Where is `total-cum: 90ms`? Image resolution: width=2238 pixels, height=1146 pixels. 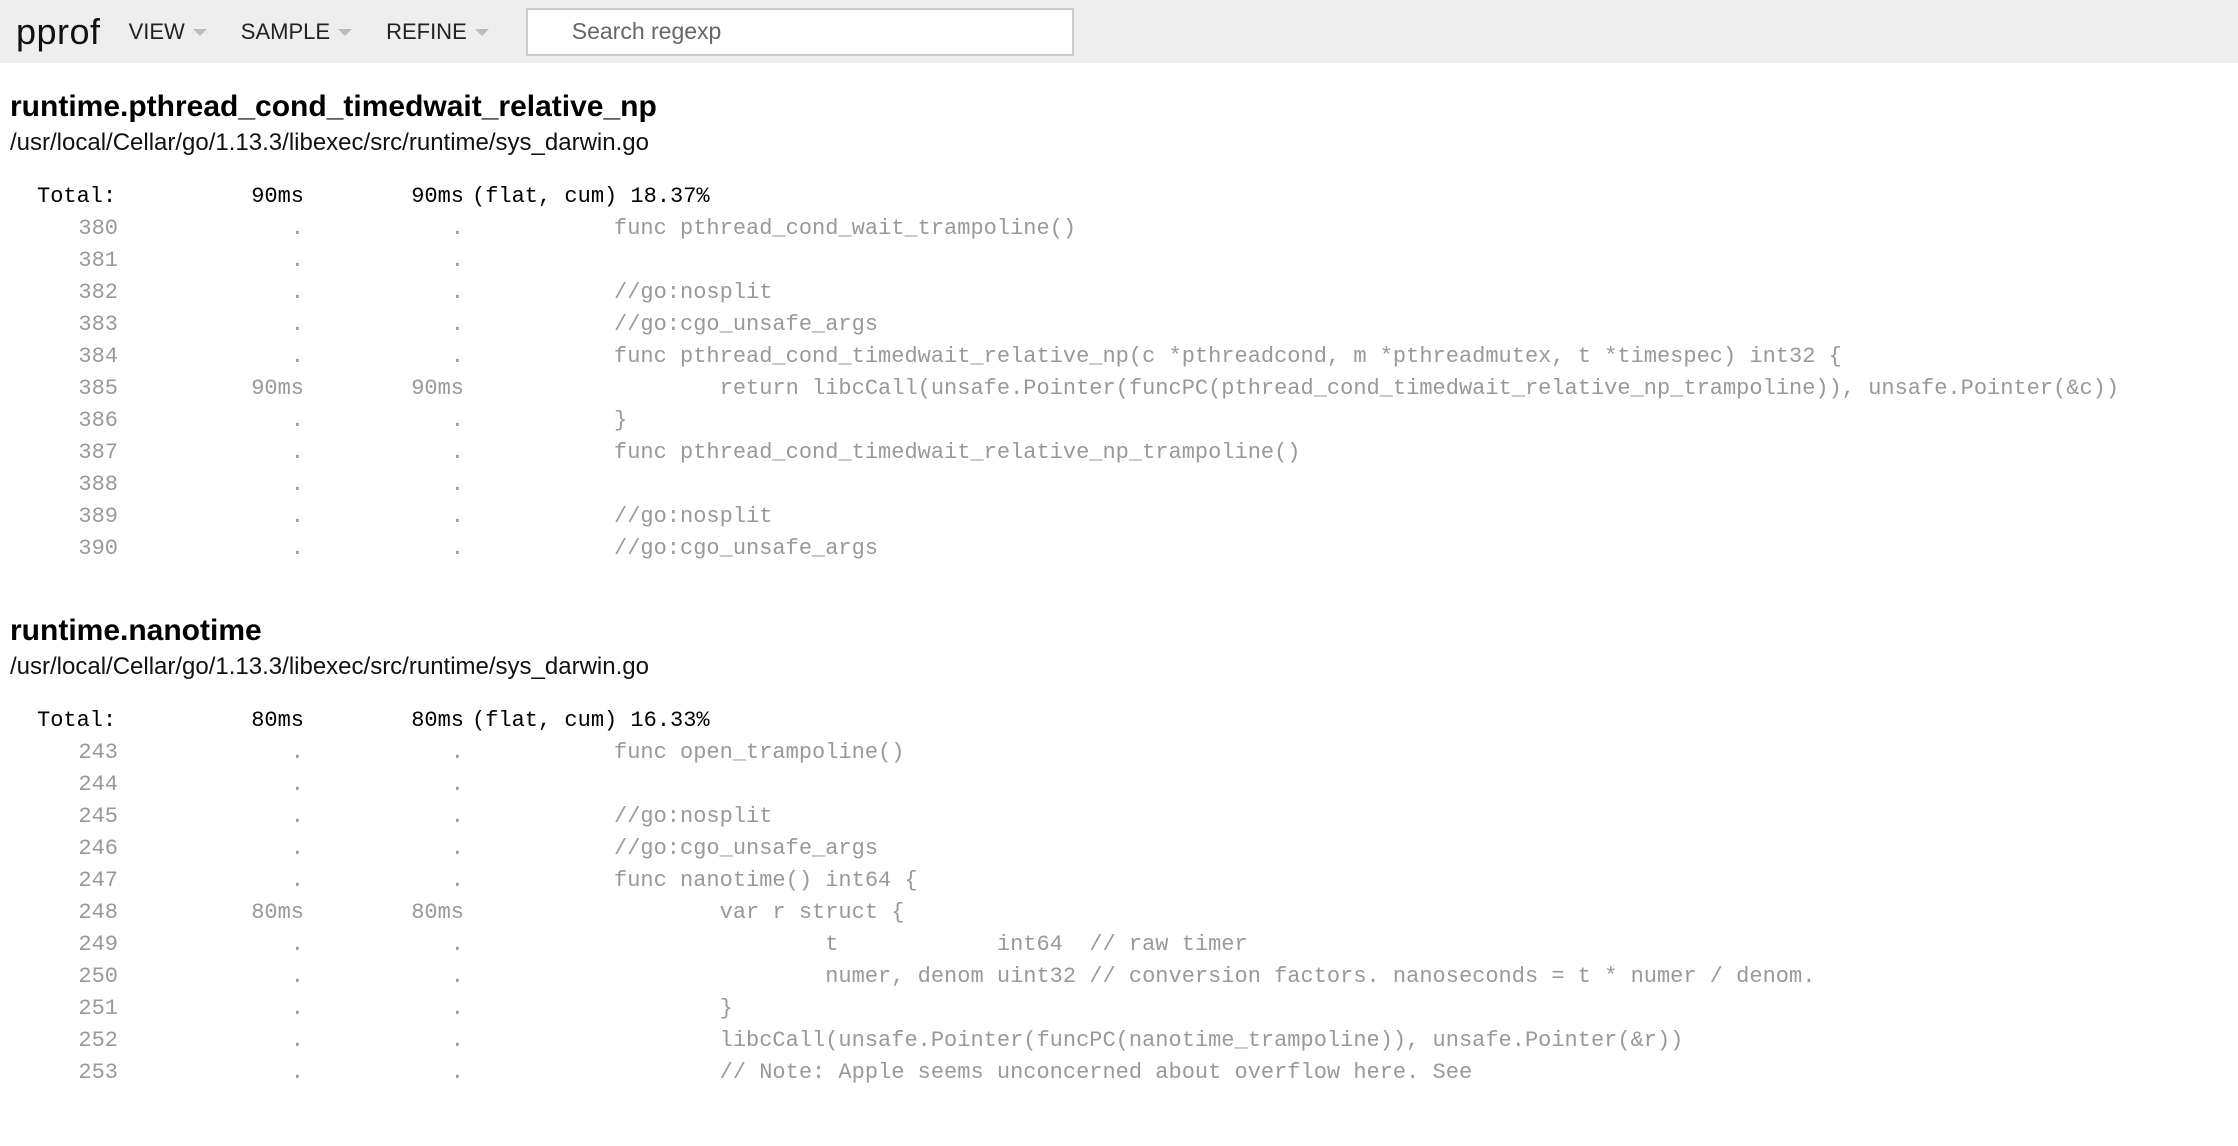 total-cum: 90ms is located at coordinates (437, 196).